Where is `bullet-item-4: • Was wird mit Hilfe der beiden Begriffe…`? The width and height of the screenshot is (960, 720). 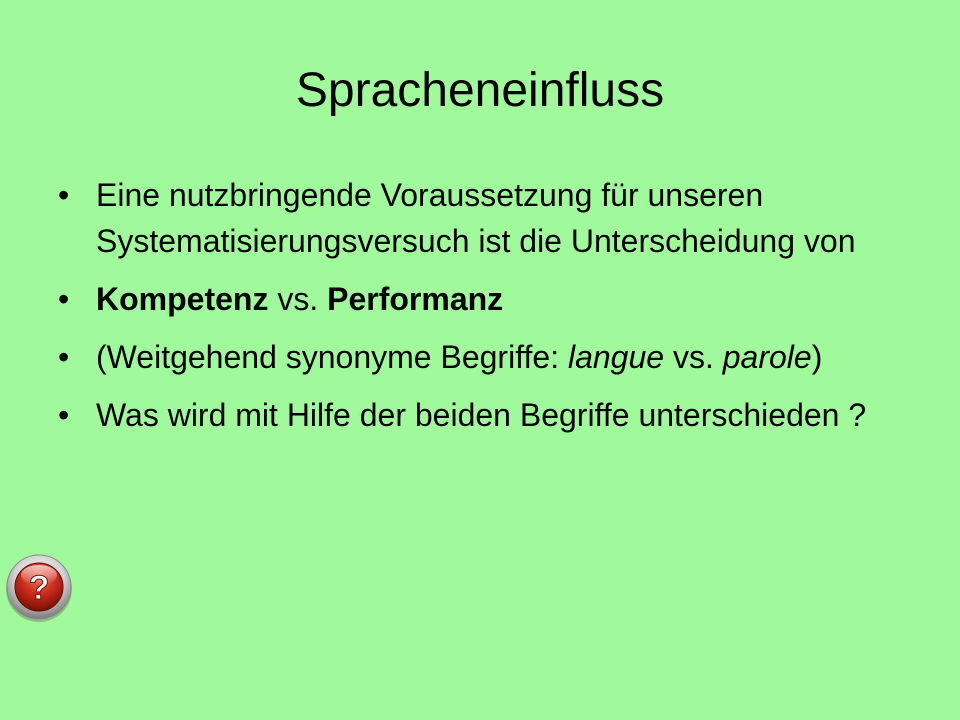 bullet-item-4: • Was wird mit Hilfe der beiden Begriffe… is located at coordinates (488, 415).